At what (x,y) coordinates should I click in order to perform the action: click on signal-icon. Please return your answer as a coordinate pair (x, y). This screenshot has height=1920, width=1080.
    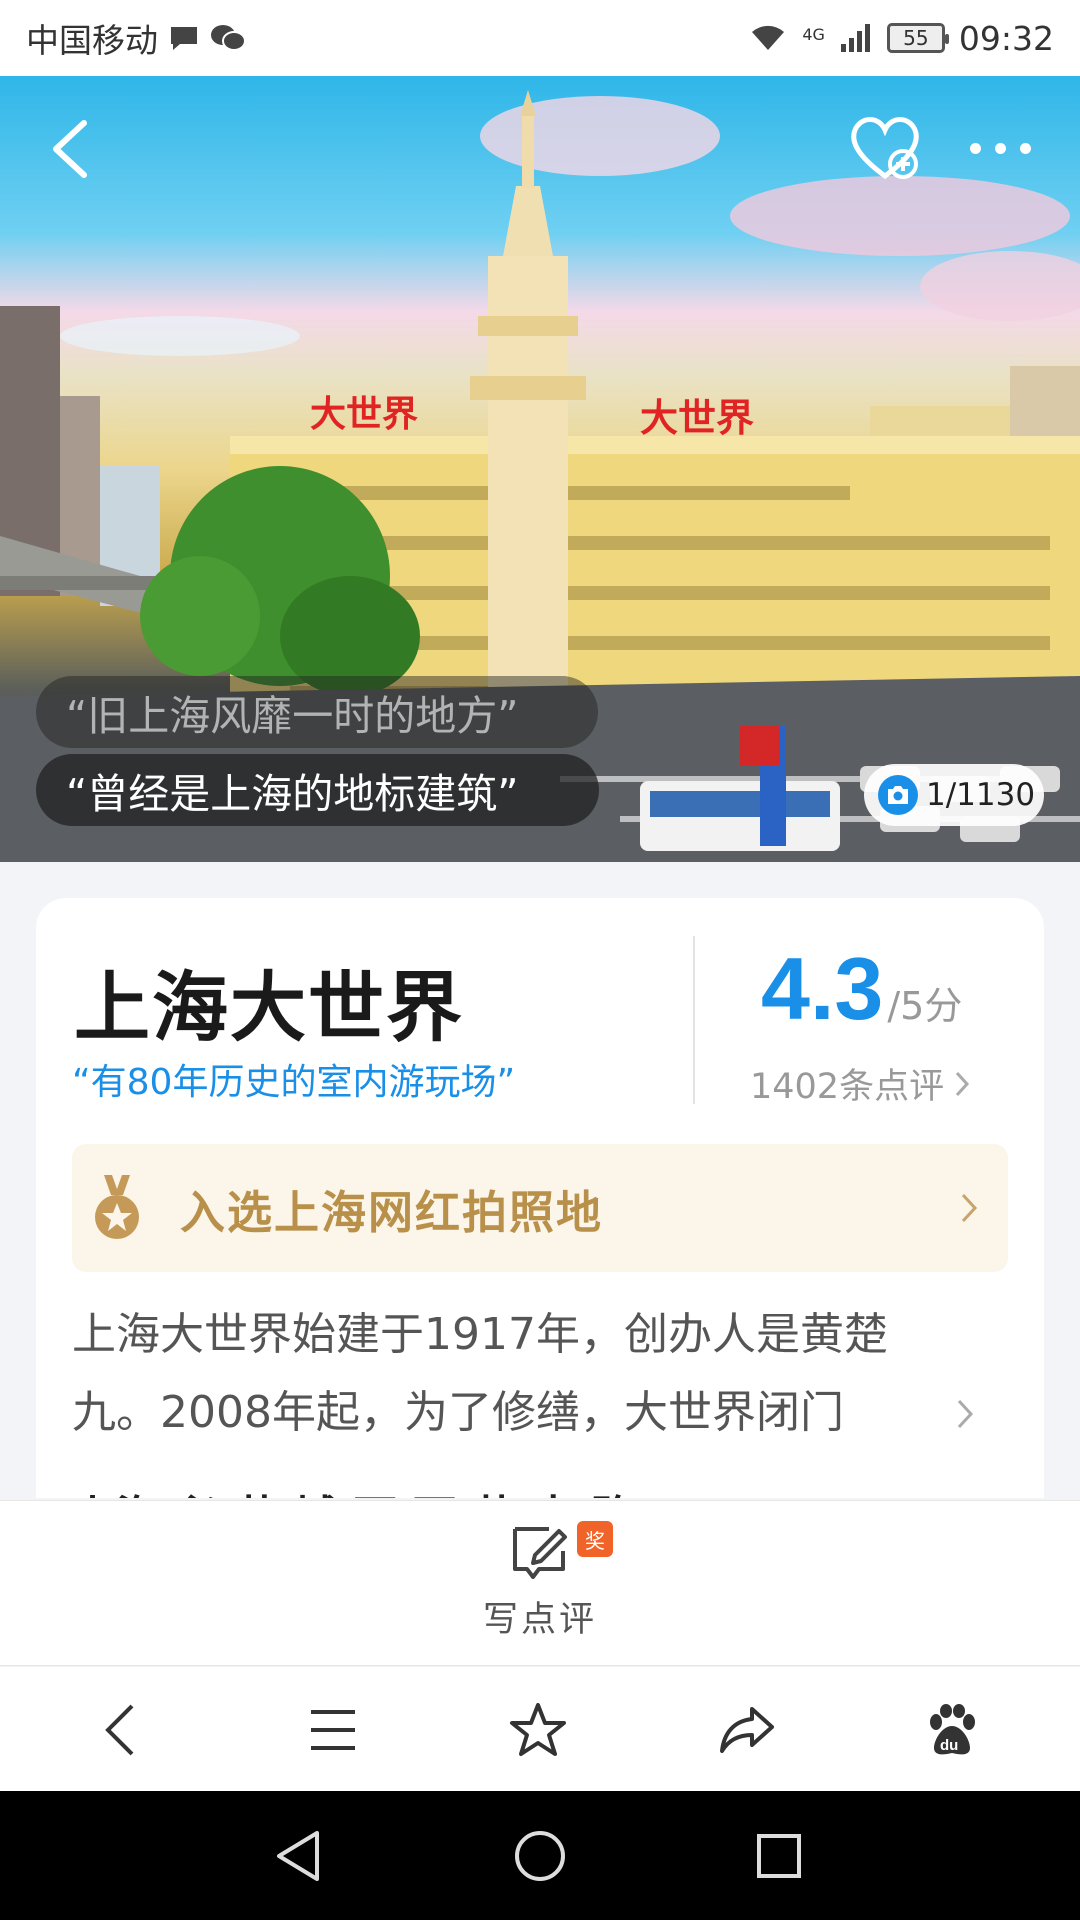
    Looking at the image, I should click on (855, 38).